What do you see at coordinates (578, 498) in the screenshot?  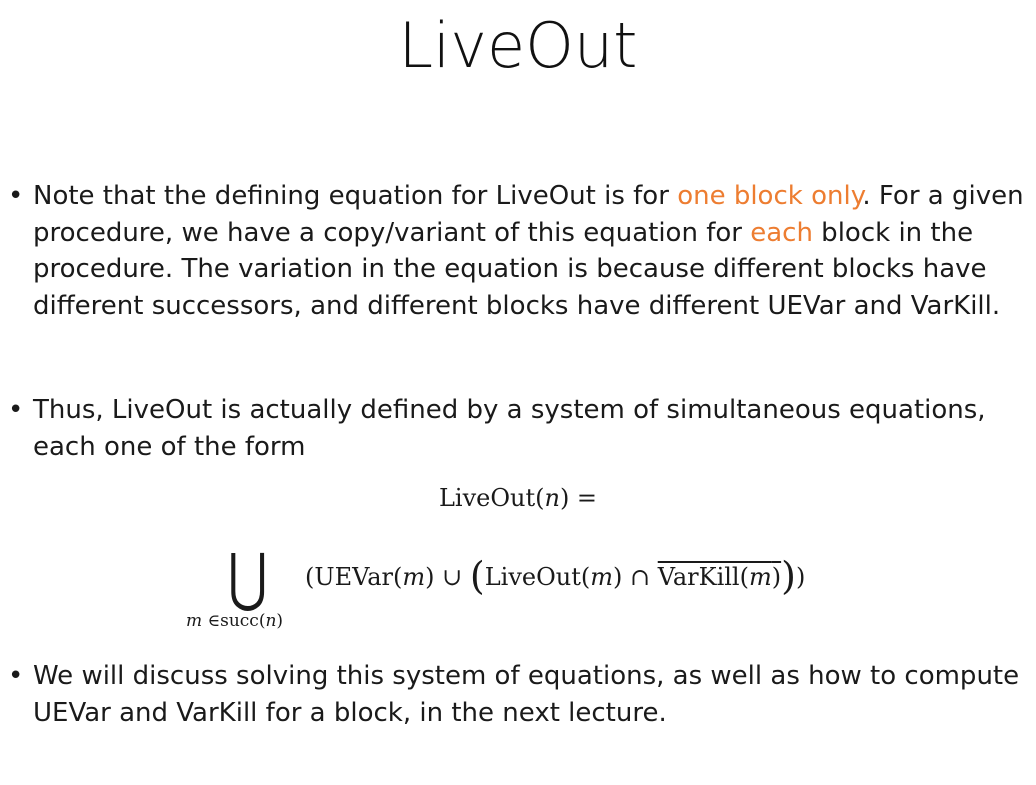 I see `math-func: ) =` at bounding box center [578, 498].